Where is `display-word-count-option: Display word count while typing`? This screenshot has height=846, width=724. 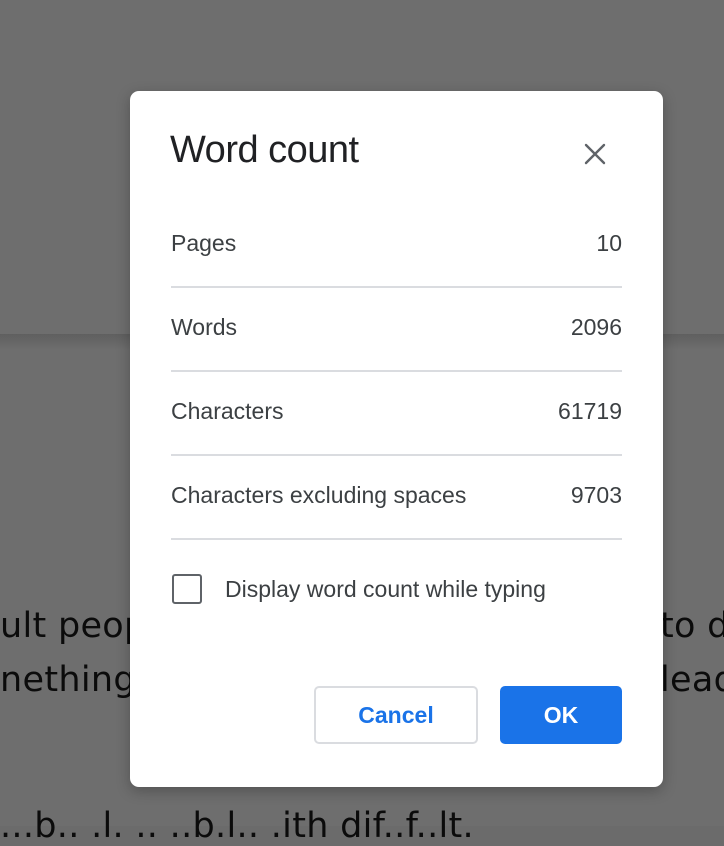
display-word-count-option: Display word count while typing is located at coordinates (382, 590).